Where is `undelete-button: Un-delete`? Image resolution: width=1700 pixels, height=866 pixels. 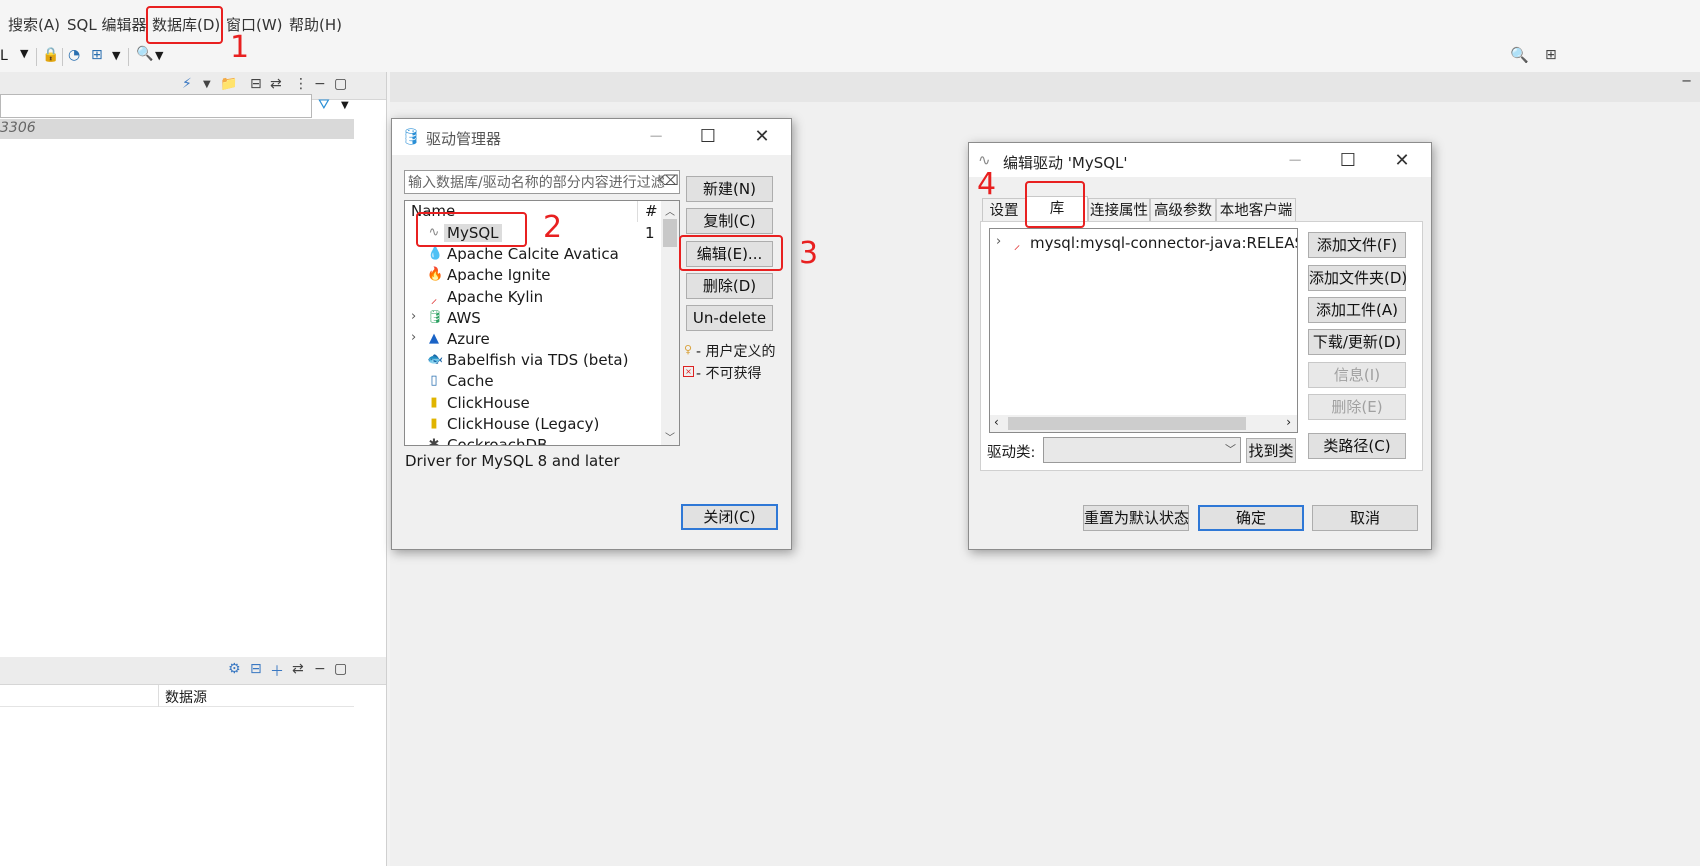
undelete-button: Un-delete is located at coordinates (729, 318).